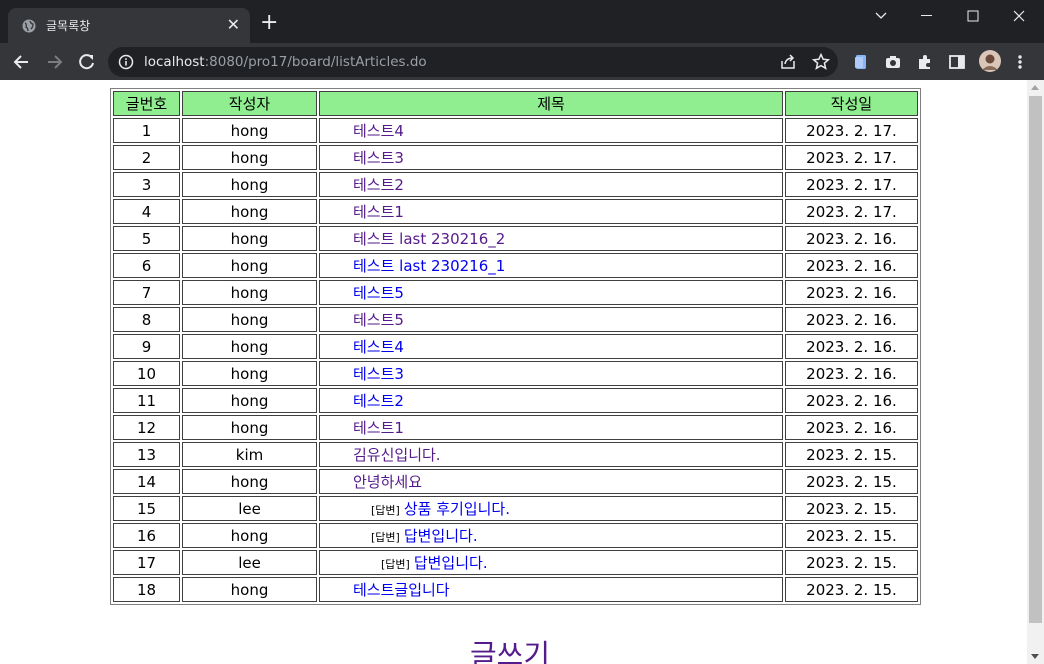  Describe the element at coordinates (551, 508) in the screenshot. I see `article-title-cell: [답변] 상품 후기입니다.` at that location.